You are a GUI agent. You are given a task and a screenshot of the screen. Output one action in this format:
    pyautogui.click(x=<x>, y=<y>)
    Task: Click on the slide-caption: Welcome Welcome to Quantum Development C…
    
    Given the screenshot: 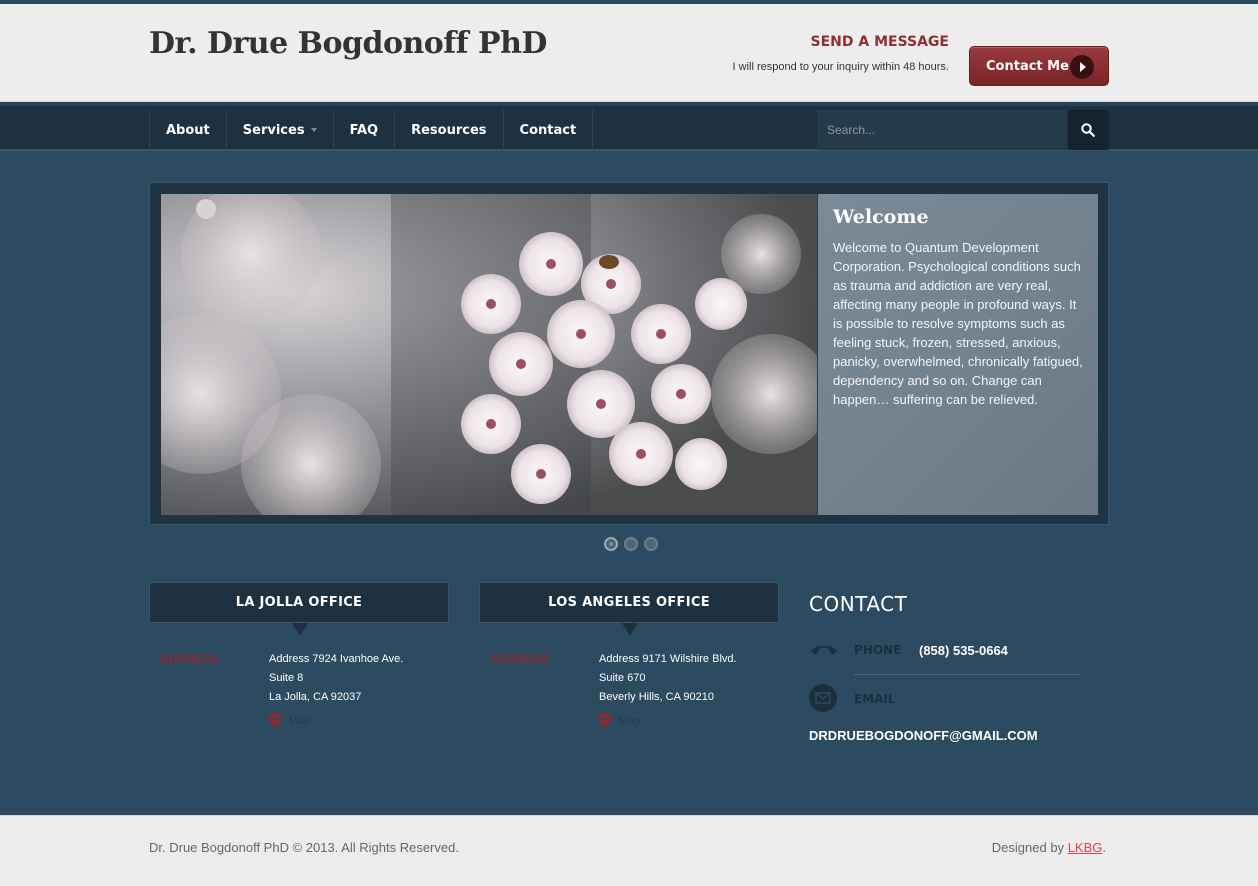 What is the action you would take?
    pyautogui.click(x=957, y=354)
    